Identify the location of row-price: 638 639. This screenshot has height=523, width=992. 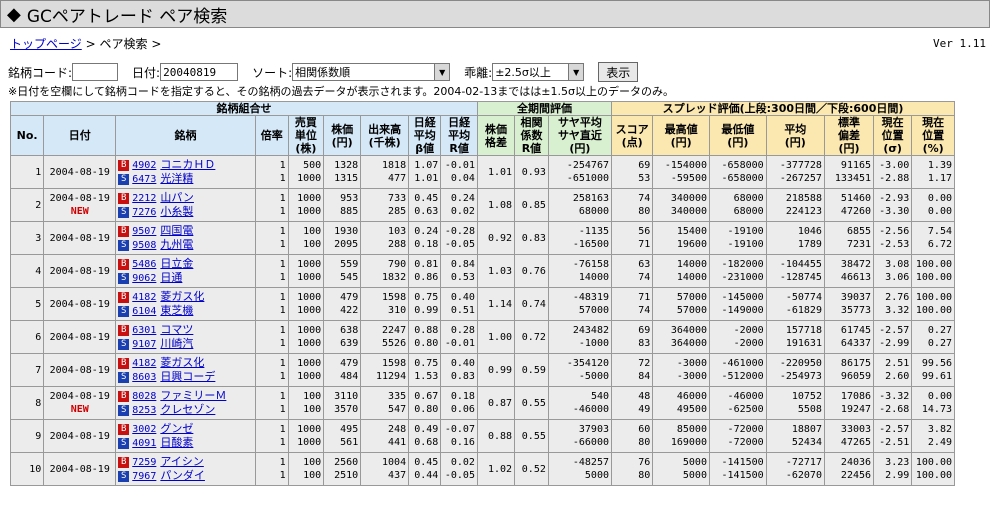
(342, 337).